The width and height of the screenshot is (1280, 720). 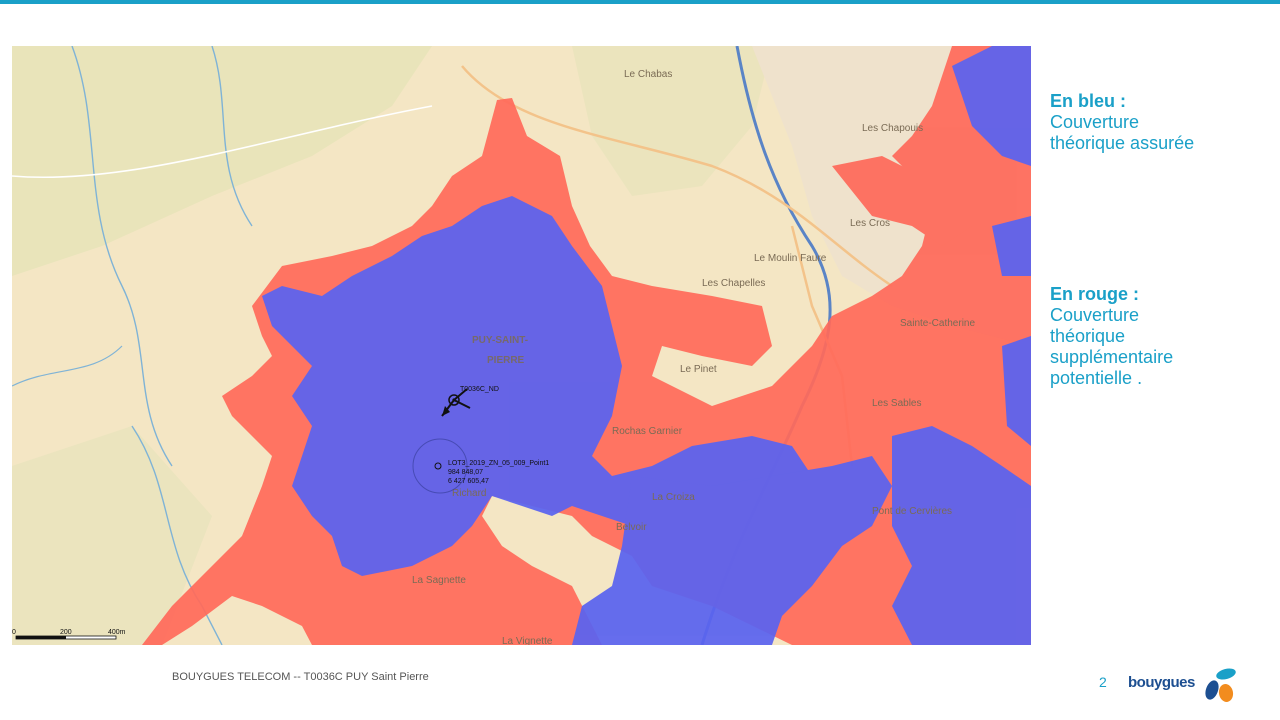 I want to click on legend-blue-line-1: Couverture, so click(x=1095, y=122).